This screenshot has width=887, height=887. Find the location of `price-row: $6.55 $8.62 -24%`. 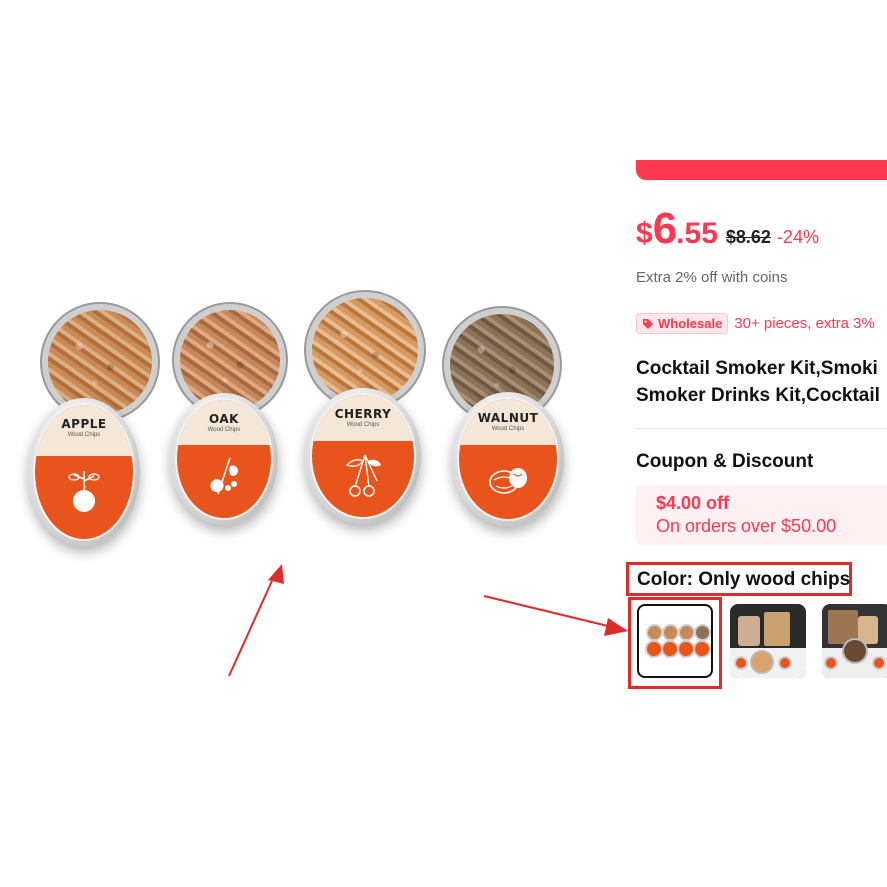

price-row: $6.55 $8.62 -24% is located at coordinates (727, 229).